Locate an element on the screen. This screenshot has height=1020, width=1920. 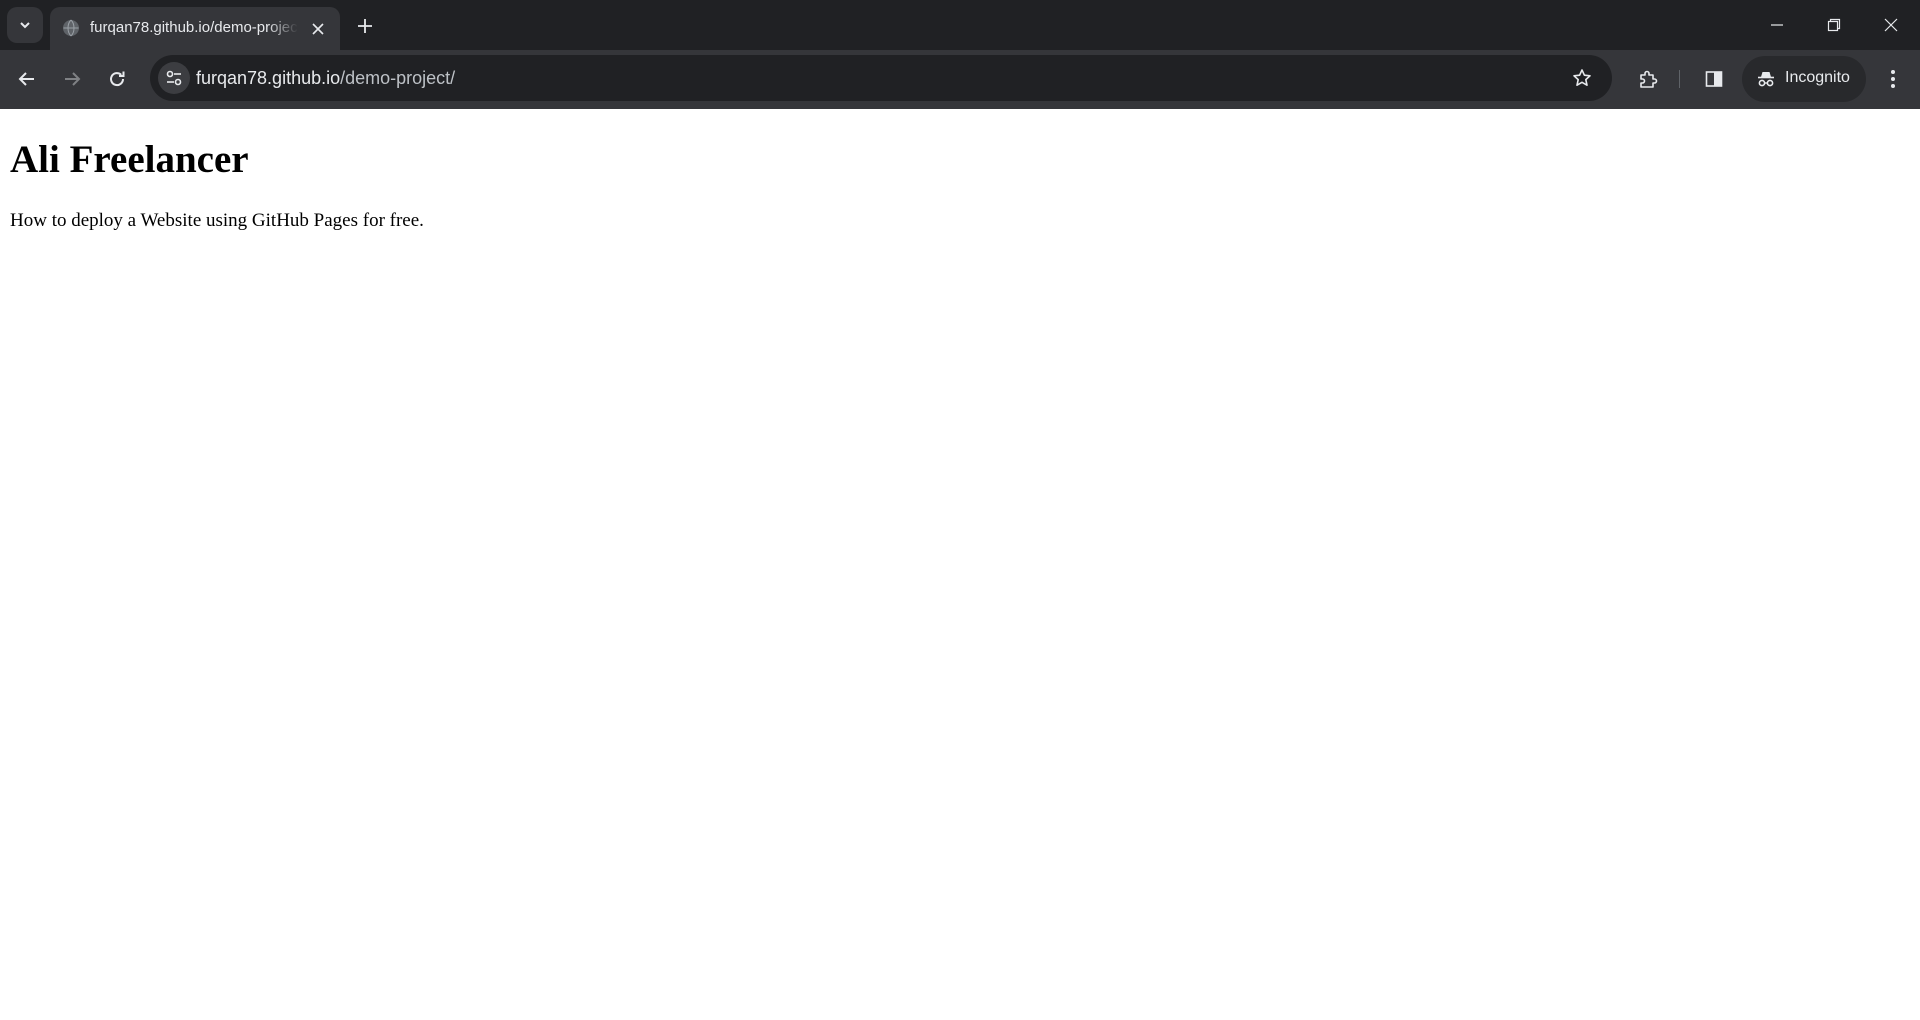
reload-icon is located at coordinates (117, 79).